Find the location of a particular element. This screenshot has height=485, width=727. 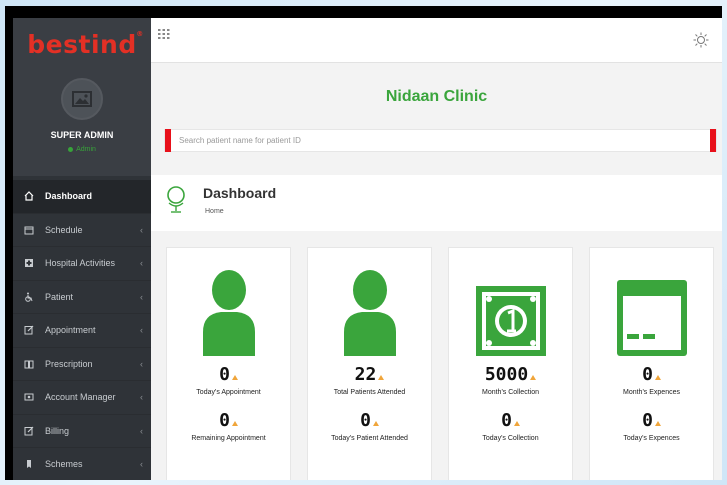

sidebar-item-label: Schedule is located at coordinates (64, 229).